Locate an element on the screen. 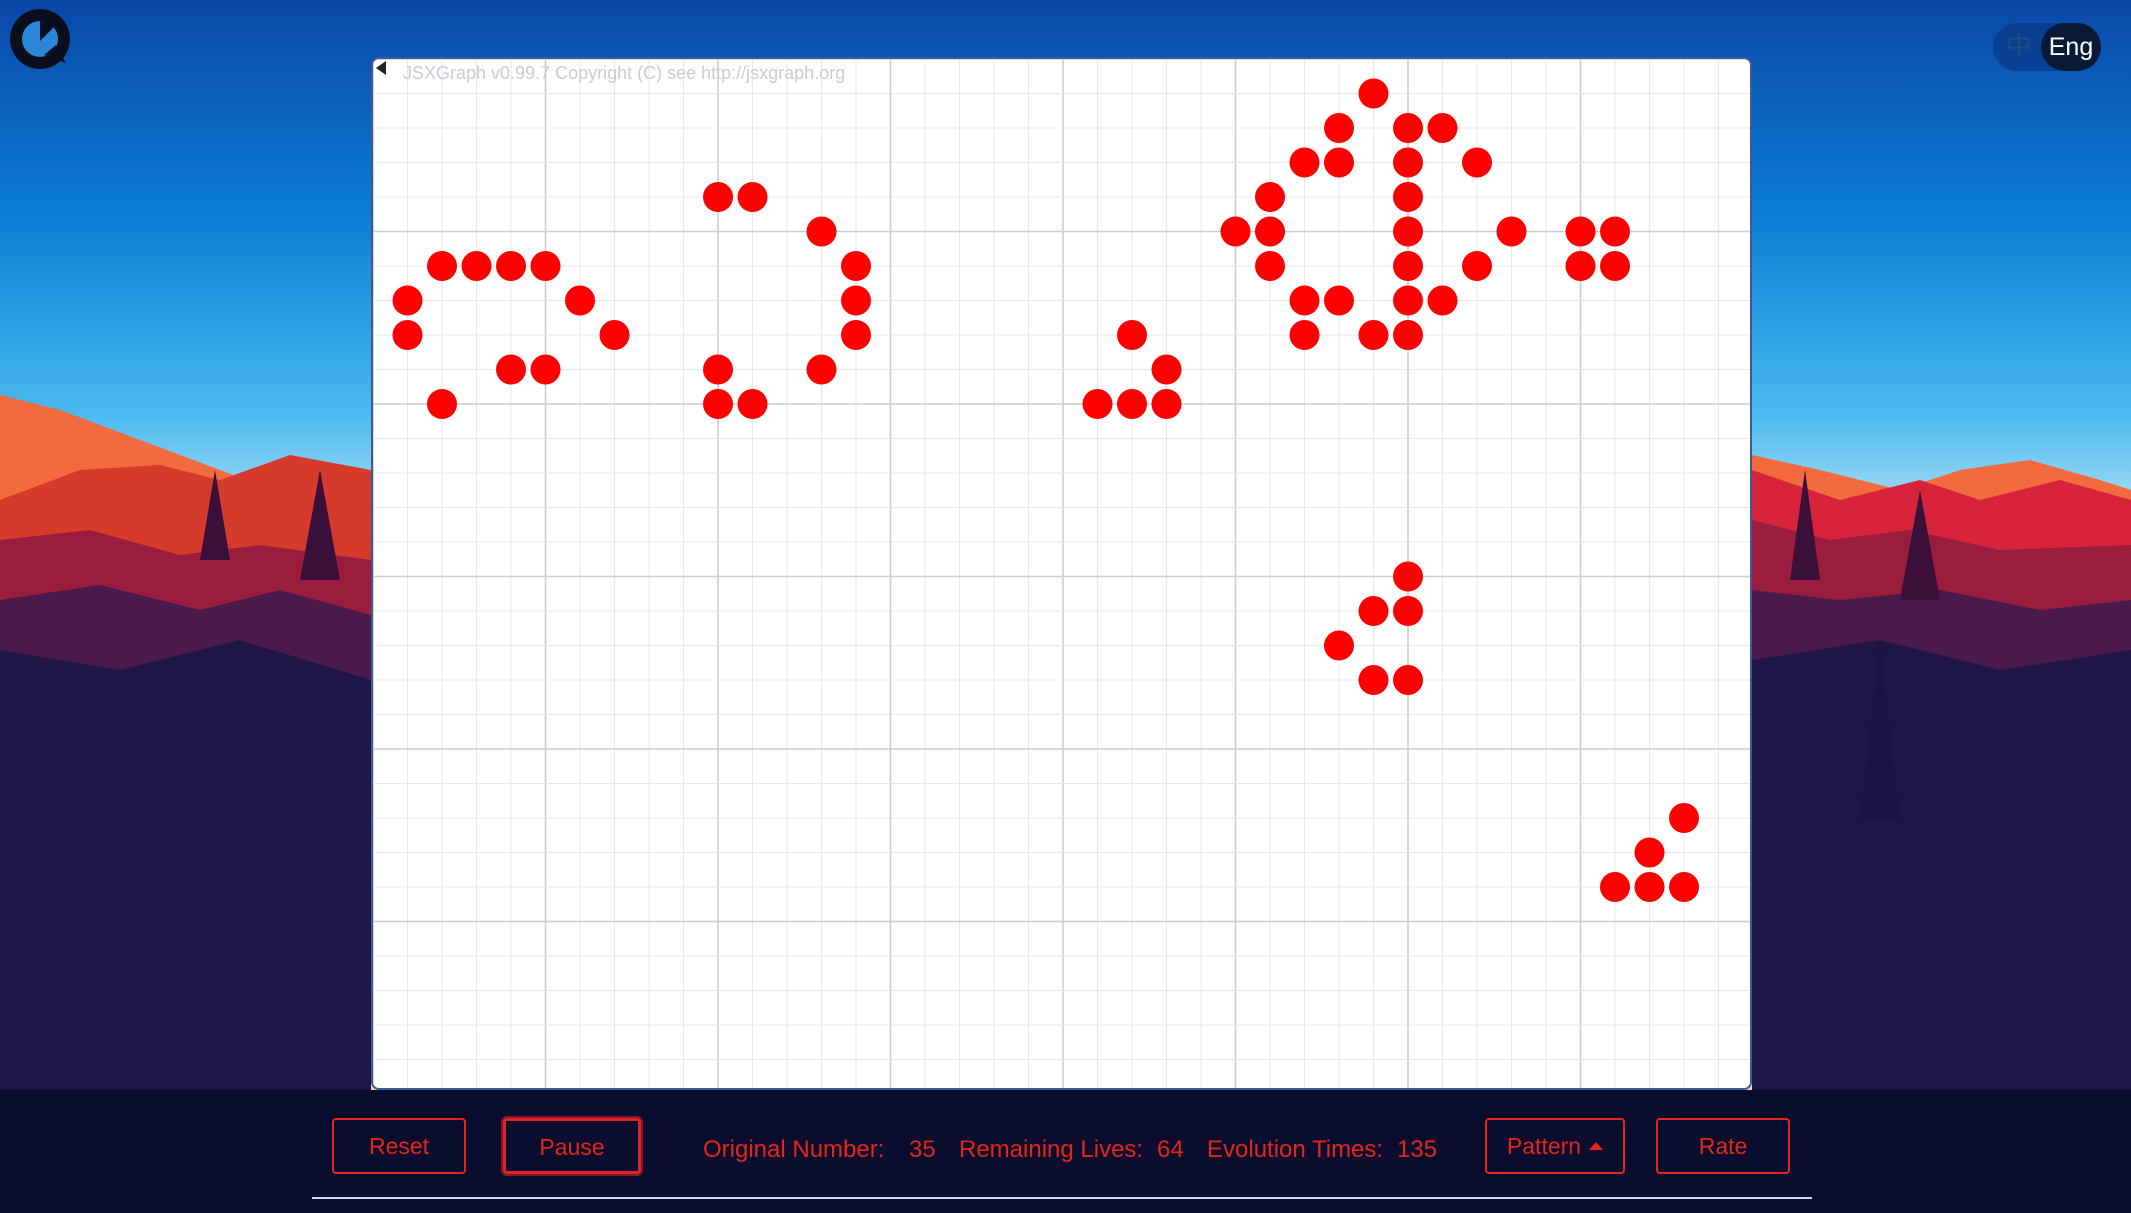 Image resolution: width=2131 pixels, height=1213 pixels. app-logo is located at coordinates (40, 39).